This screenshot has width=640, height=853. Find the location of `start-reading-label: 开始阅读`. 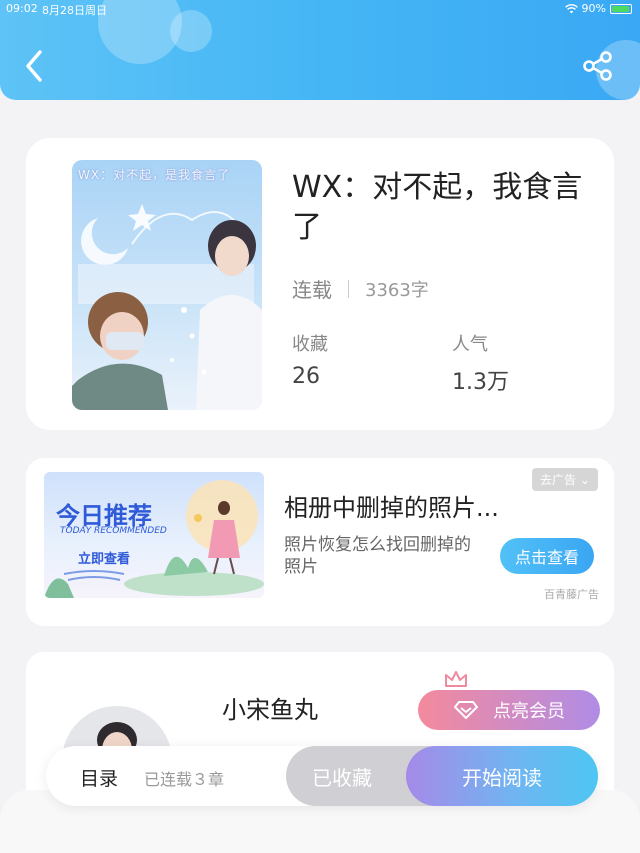

start-reading-label: 开始阅读 is located at coordinates (502, 777).